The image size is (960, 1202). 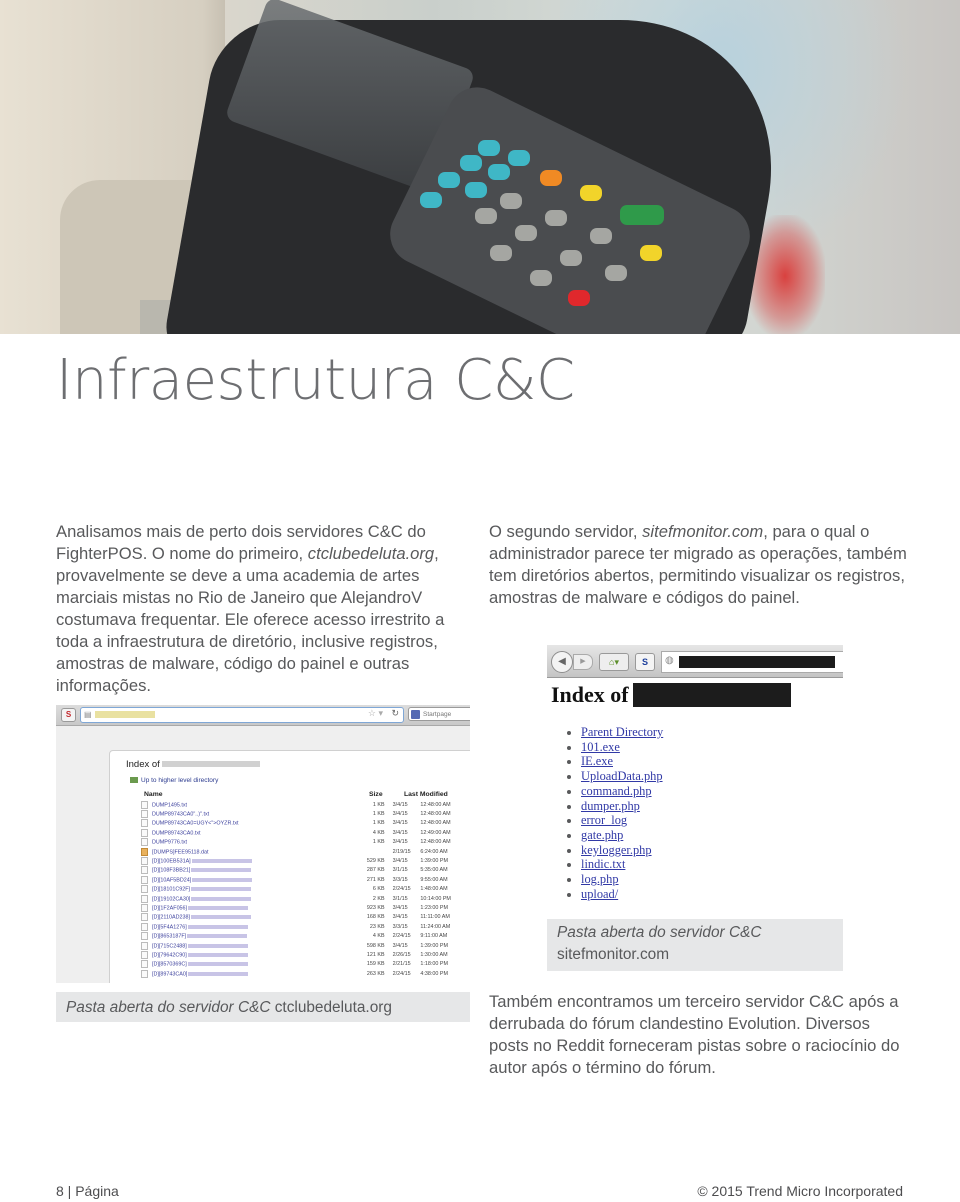 What do you see at coordinates (169, 974) in the screenshot?
I see `file-link: [D][89743CA0]` at bounding box center [169, 974].